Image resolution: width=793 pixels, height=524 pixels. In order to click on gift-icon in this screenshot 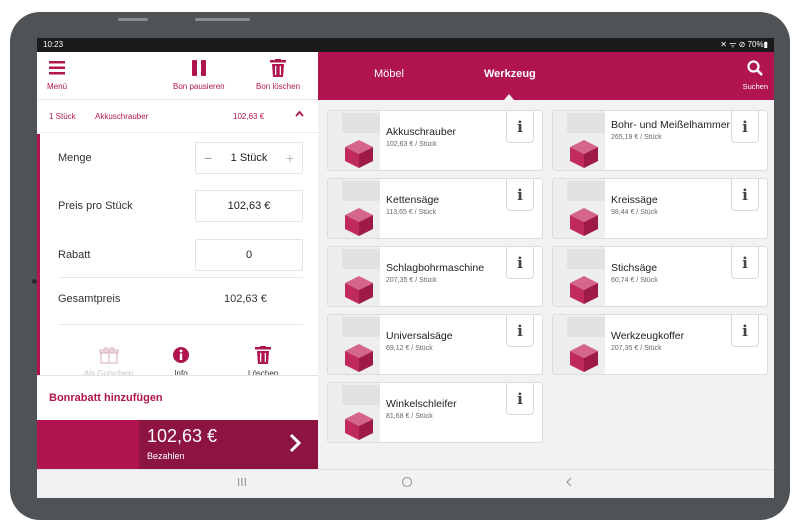, I will do `click(108, 356)`.